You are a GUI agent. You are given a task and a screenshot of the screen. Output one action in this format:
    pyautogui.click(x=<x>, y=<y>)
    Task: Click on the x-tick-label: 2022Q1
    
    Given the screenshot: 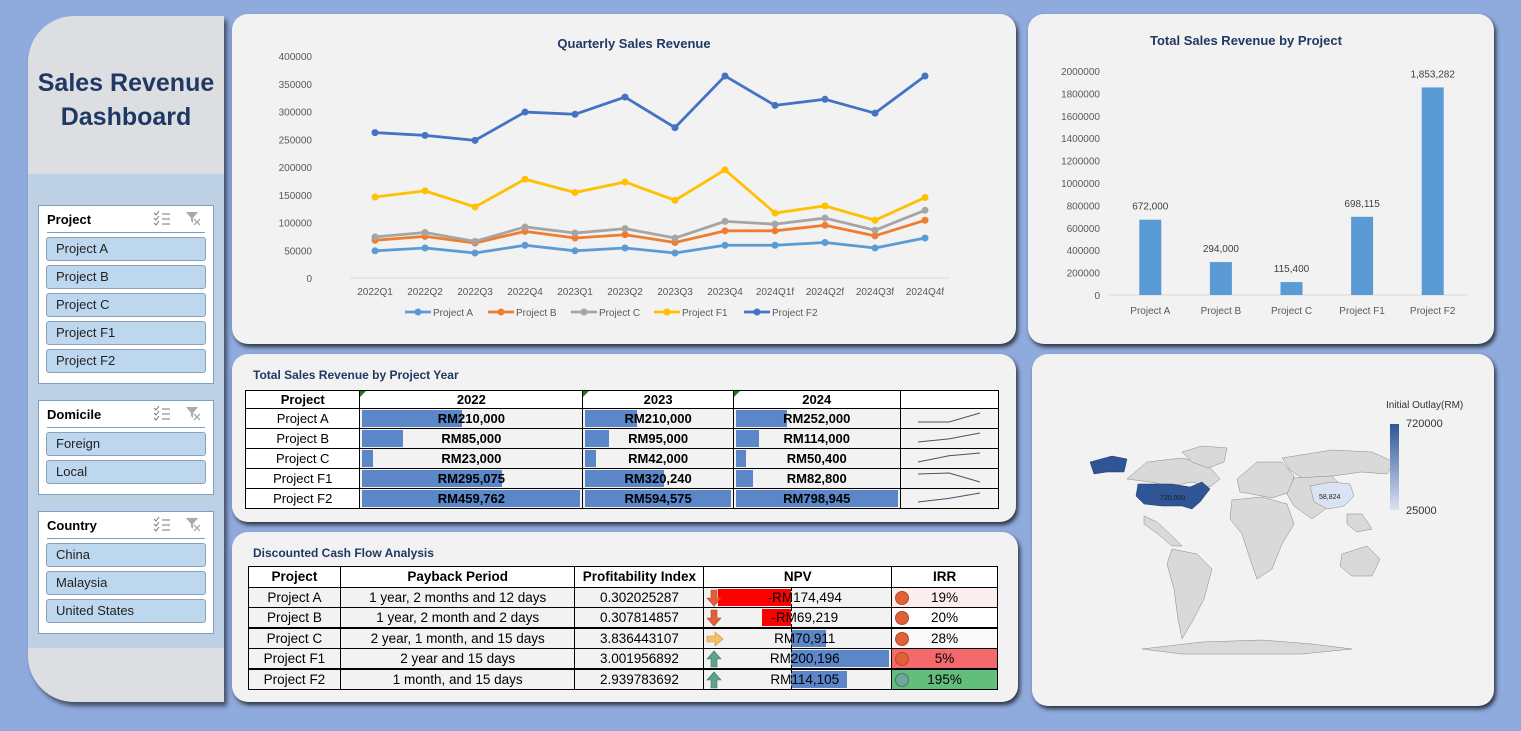 What is the action you would take?
    pyautogui.click(x=375, y=292)
    